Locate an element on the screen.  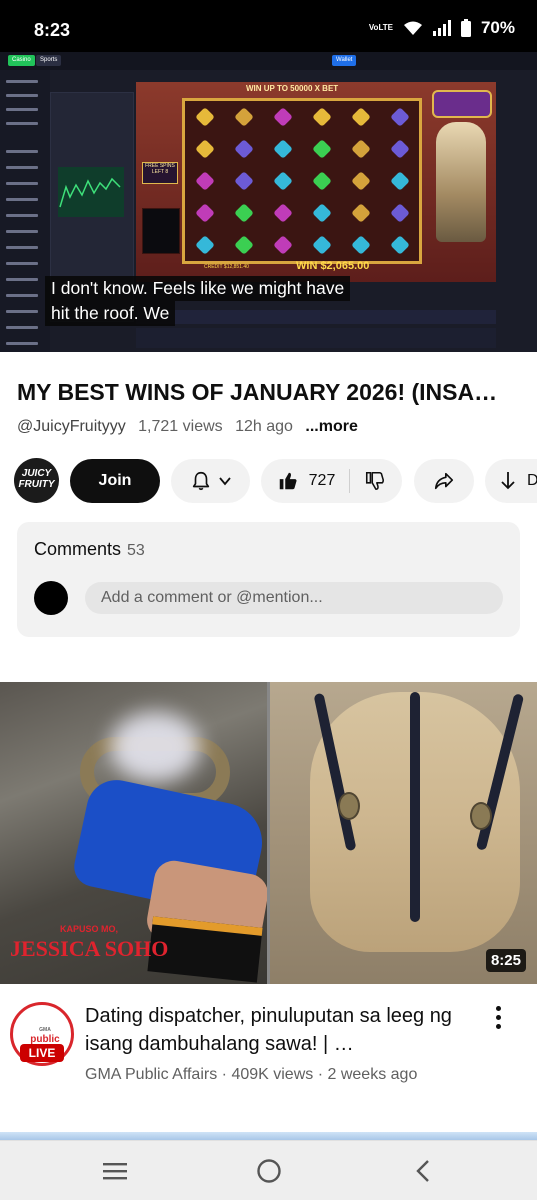
casino-tab: Casino is located at coordinates (21, 60).